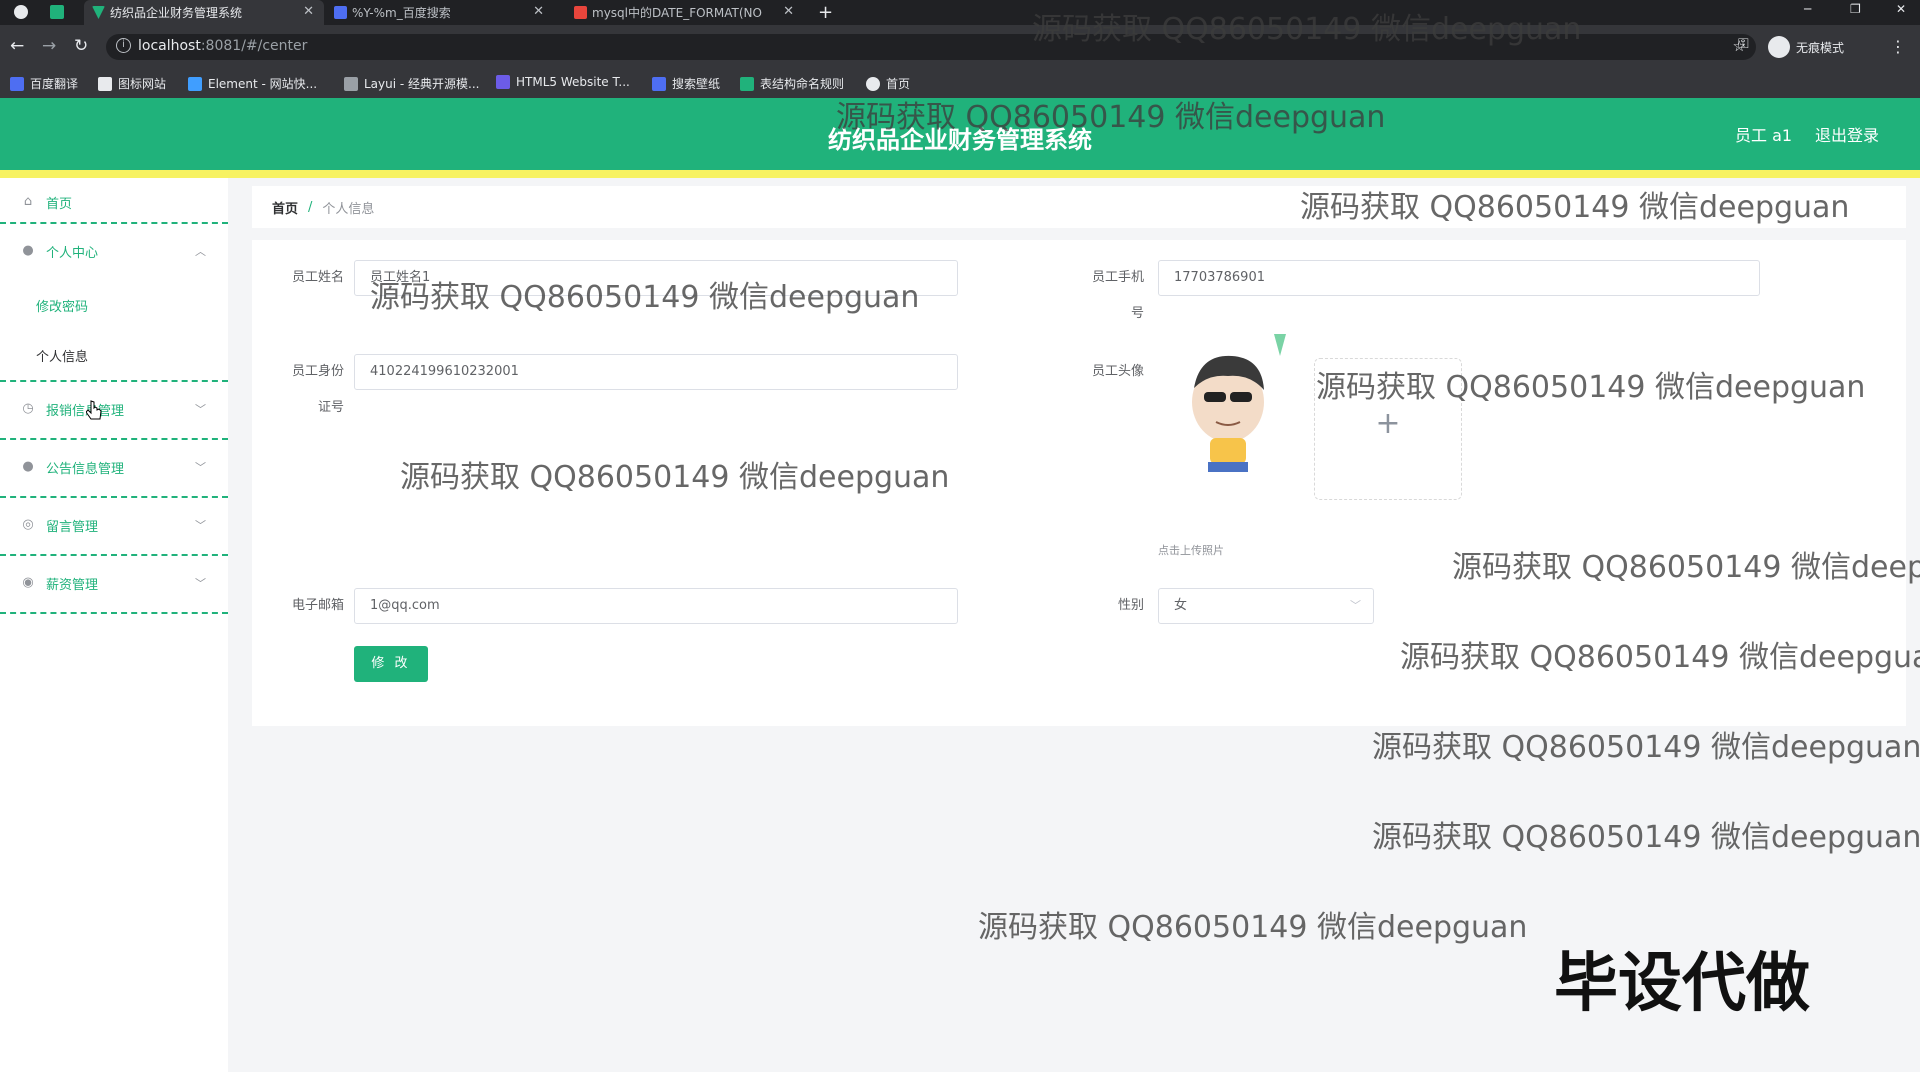 This screenshot has width=1920, height=1072. I want to click on html5-template-icon, so click(503, 82).